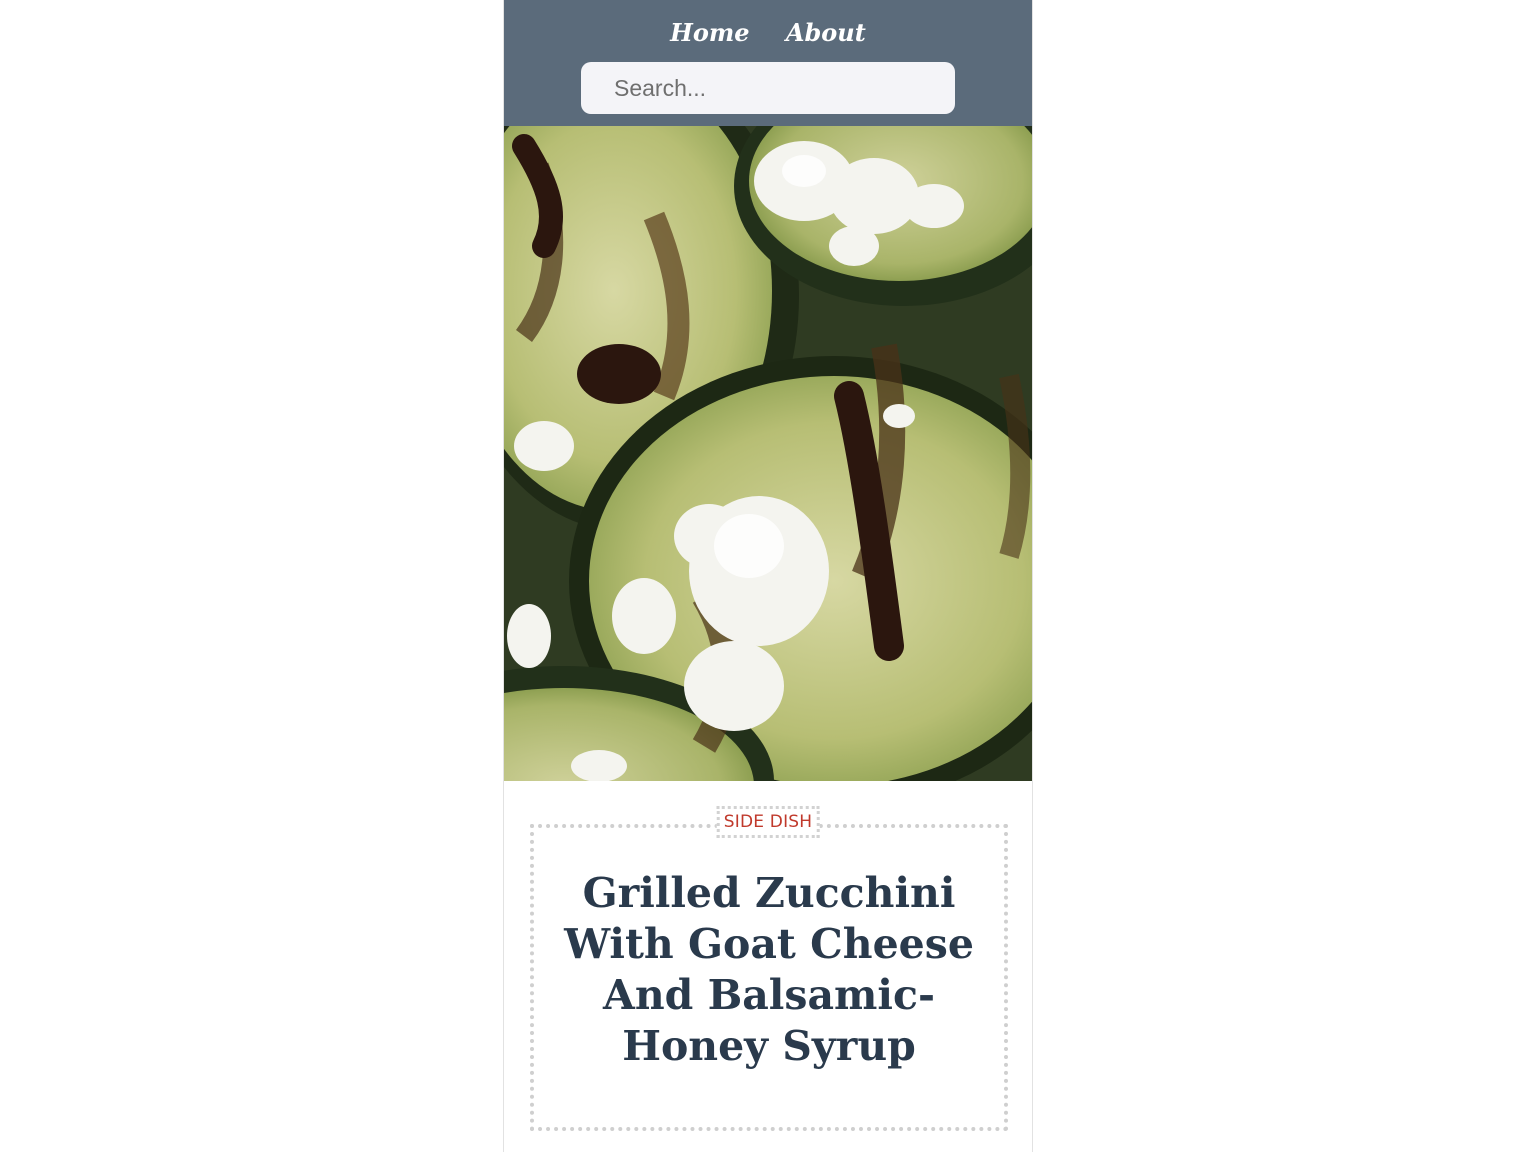 This screenshot has width=1536, height=1152. Describe the element at coordinates (826, 32) in the screenshot. I see `nav-about-link: About` at that location.